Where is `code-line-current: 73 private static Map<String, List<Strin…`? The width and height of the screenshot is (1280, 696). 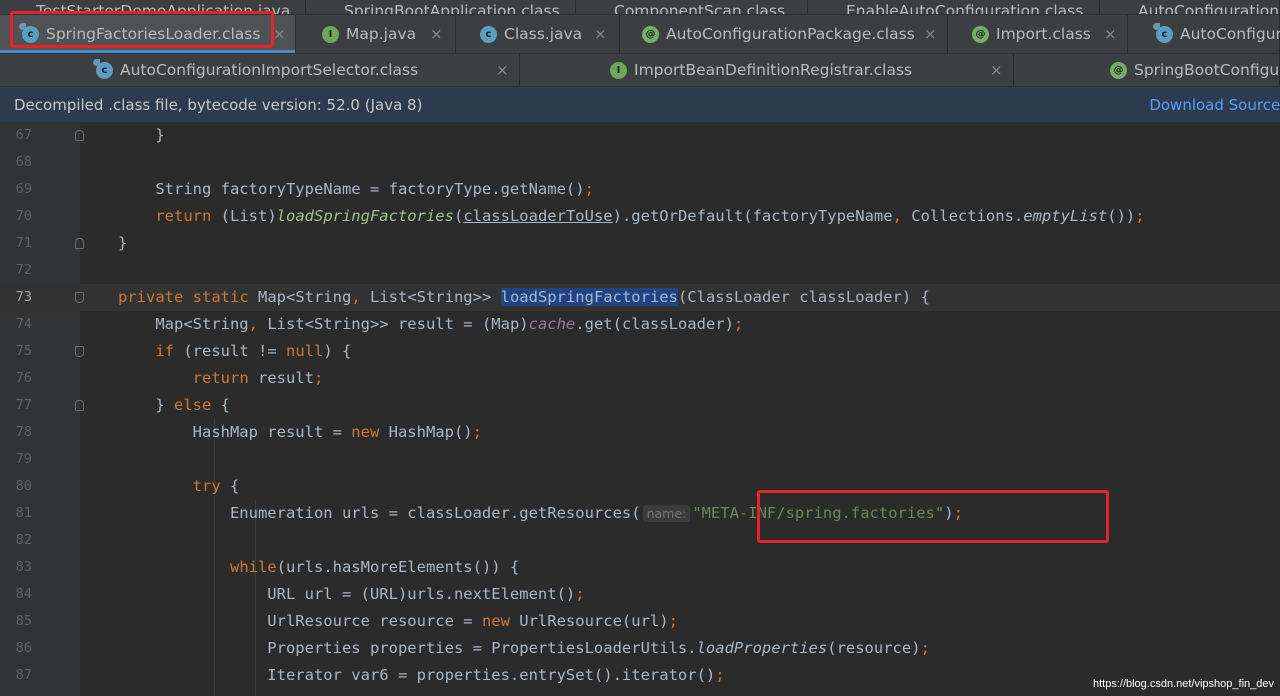 code-line-current: 73 private static Map<String, List<Strin… is located at coordinates (640, 297).